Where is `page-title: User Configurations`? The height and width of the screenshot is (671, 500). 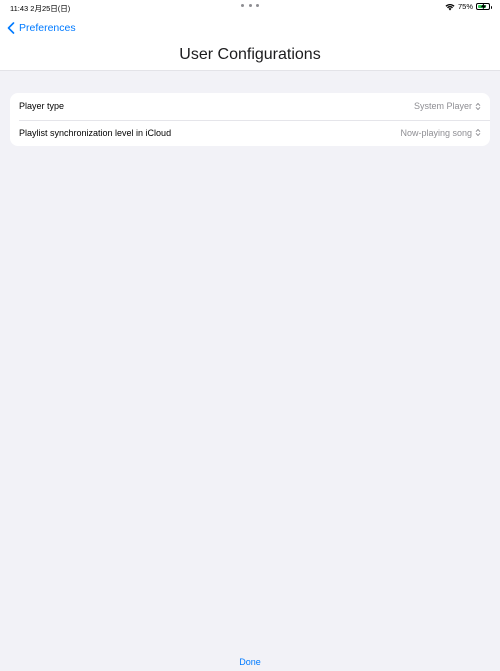
page-title: User Configurations is located at coordinates (250, 54).